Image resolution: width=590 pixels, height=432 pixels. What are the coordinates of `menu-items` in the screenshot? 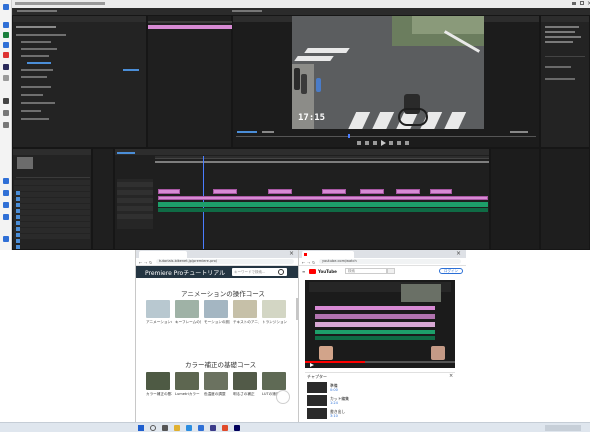 It's located at (37, 11).